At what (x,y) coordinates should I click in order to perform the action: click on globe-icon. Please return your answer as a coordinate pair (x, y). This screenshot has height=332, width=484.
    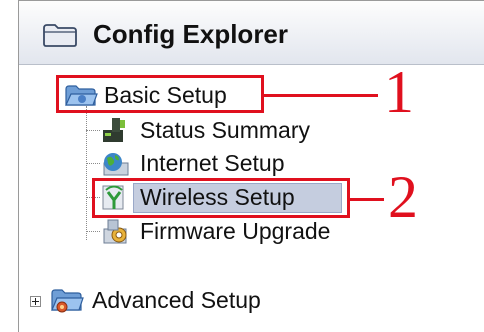
    Looking at the image, I should click on (116, 164).